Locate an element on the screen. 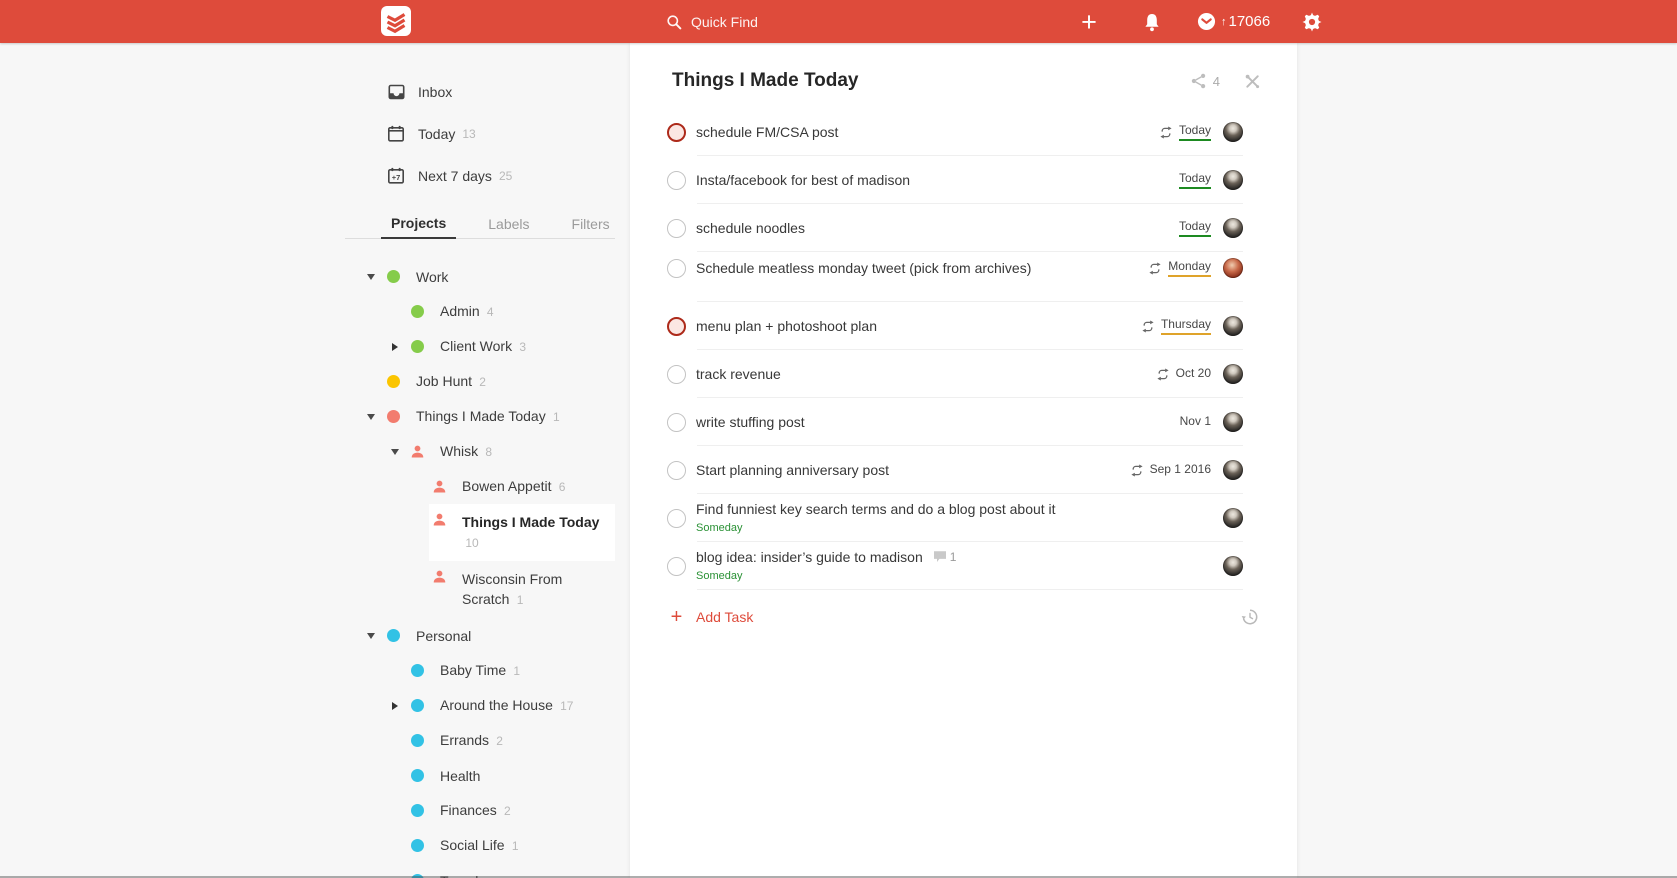  sidebar-project-item: Baby Time 1 is located at coordinates (480, 670).